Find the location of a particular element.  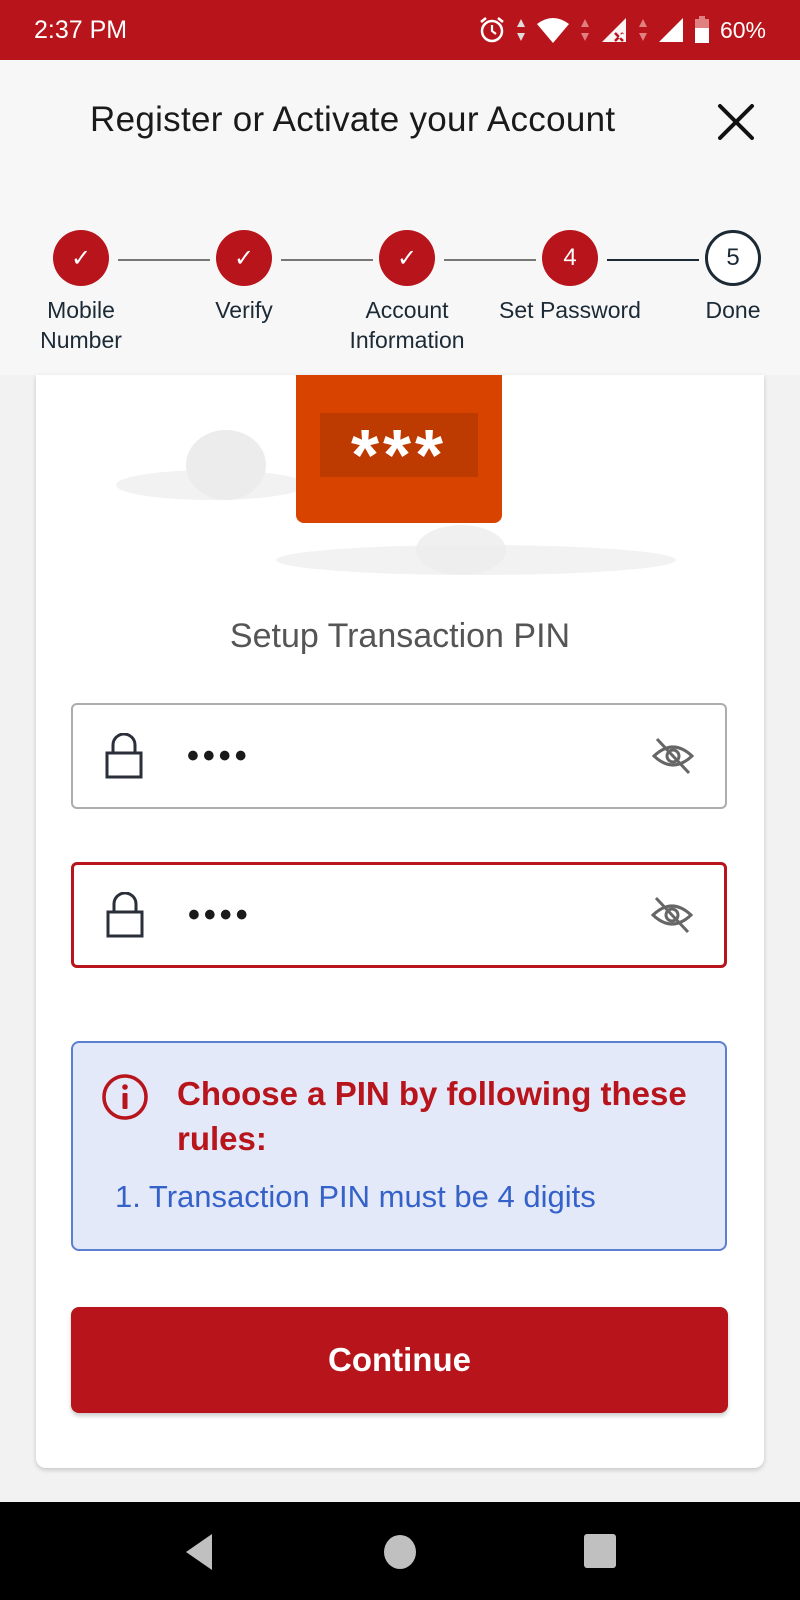

close-button is located at coordinates (736, 122).